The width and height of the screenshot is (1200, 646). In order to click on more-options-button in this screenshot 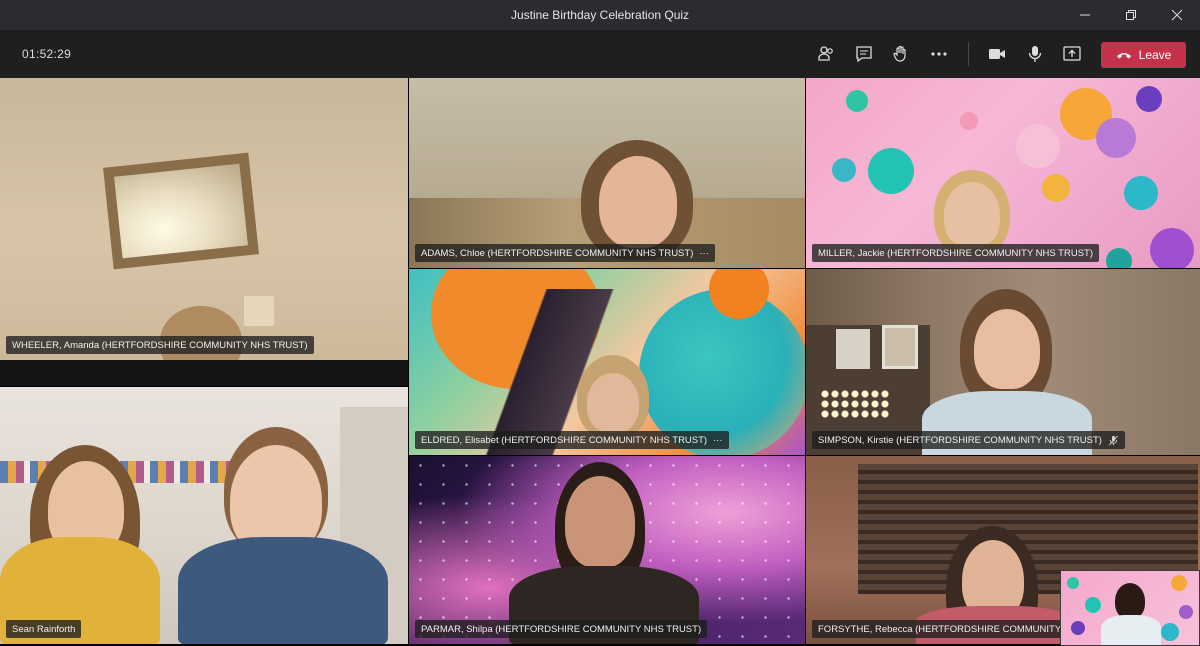, I will do `click(939, 54)`.